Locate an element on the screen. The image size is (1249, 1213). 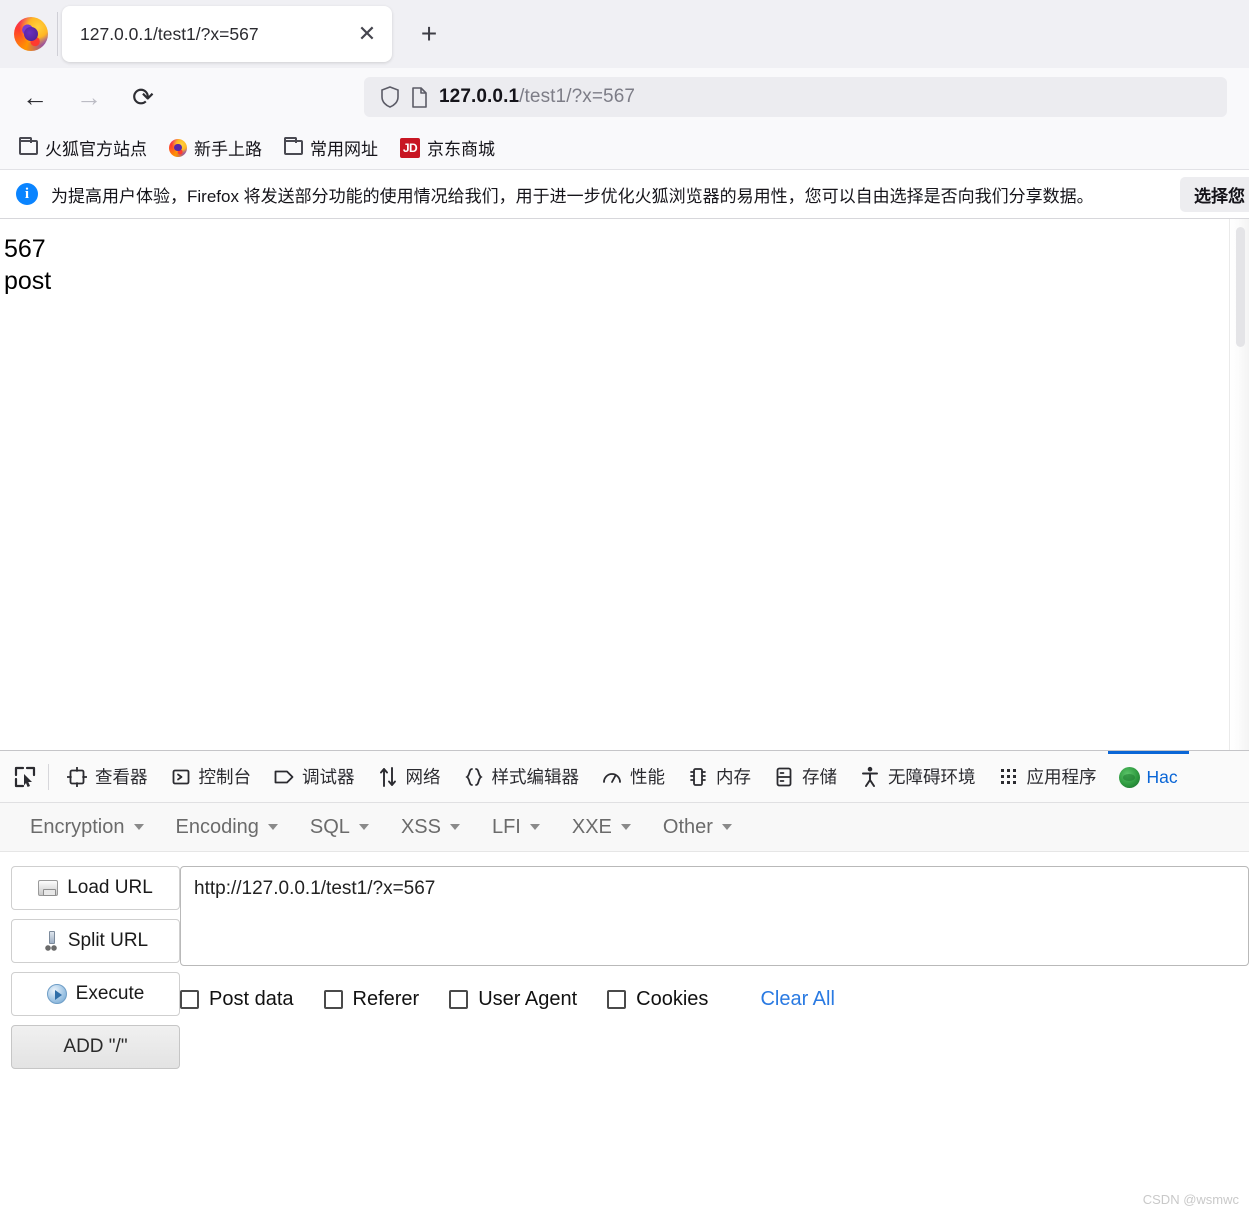
option-cookies: Cookies is located at coordinates (657, 999).